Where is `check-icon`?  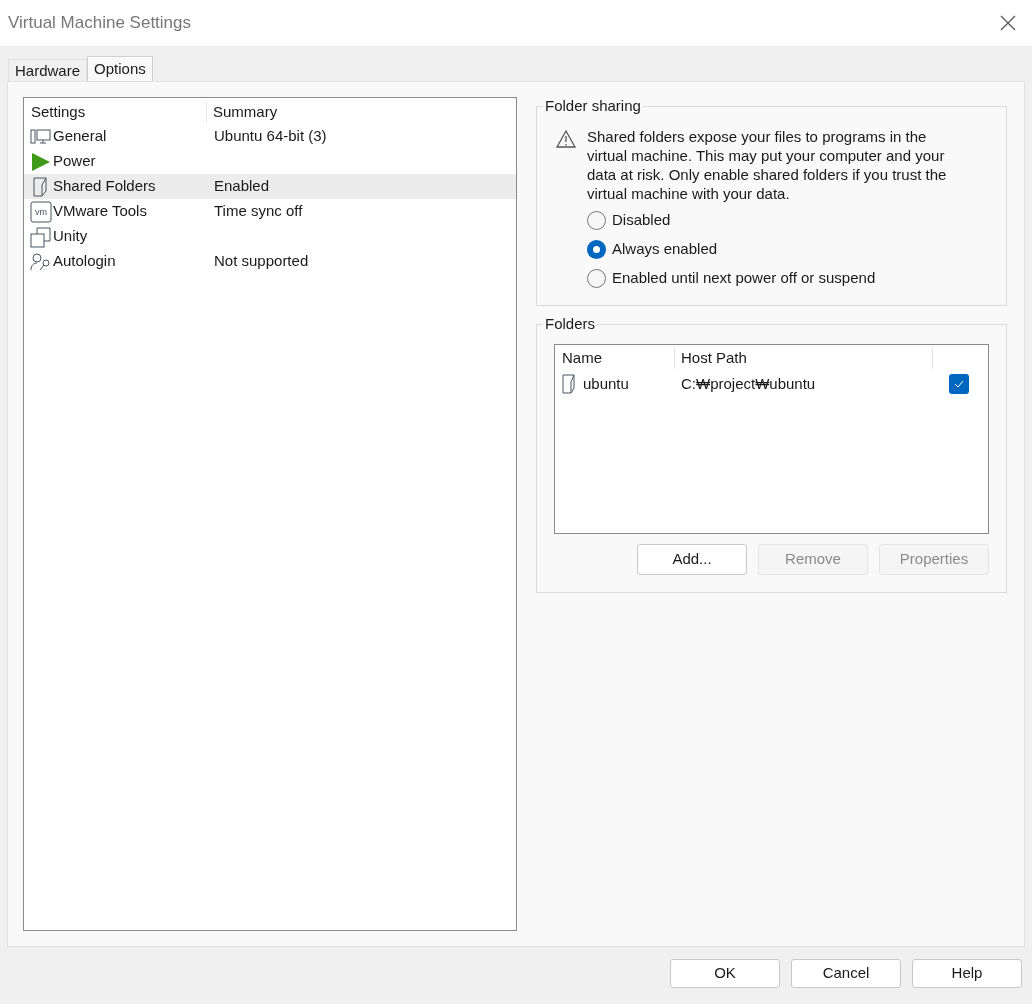 check-icon is located at coordinates (959, 384).